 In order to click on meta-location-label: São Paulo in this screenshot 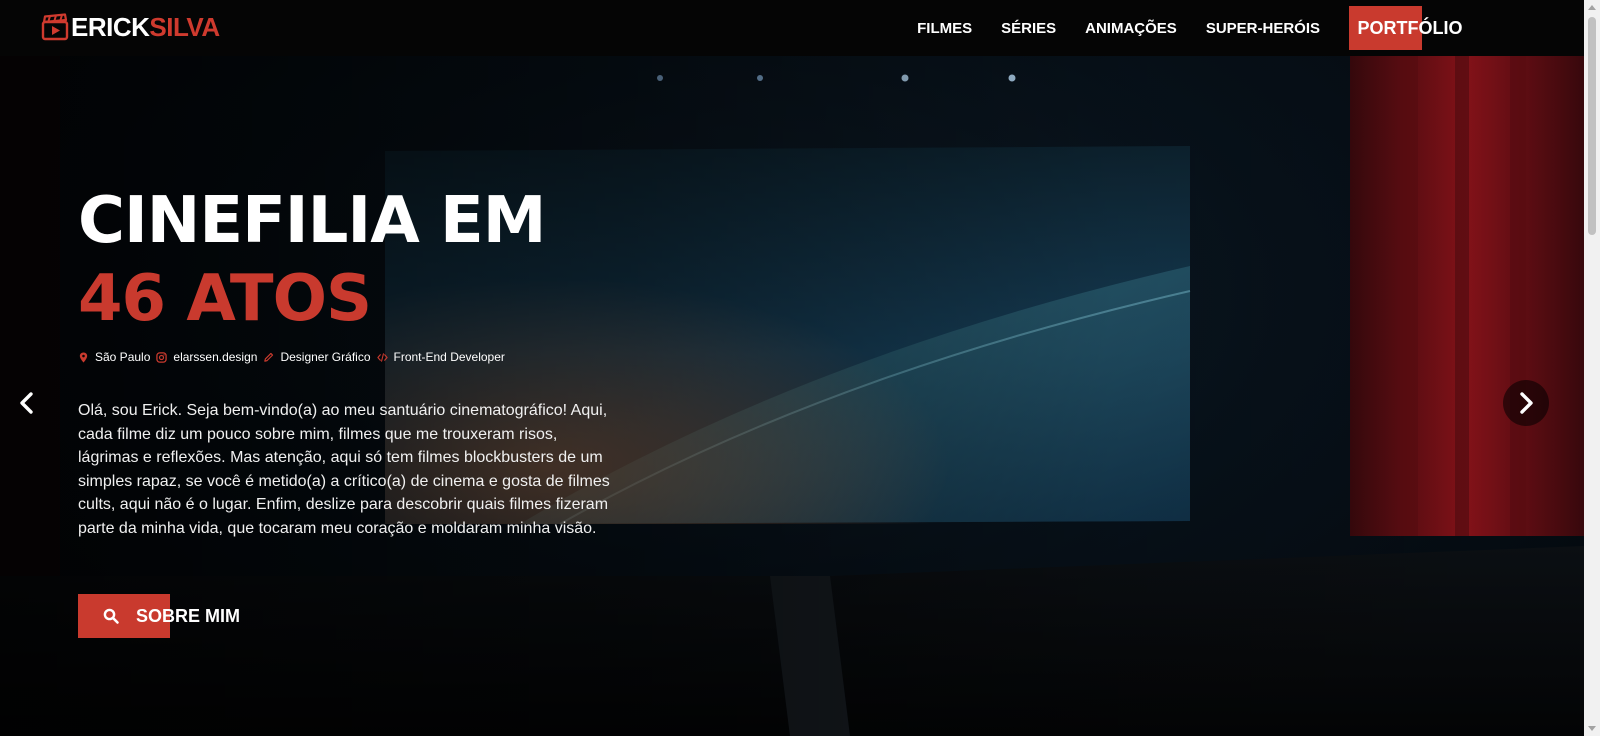, I will do `click(123, 357)`.